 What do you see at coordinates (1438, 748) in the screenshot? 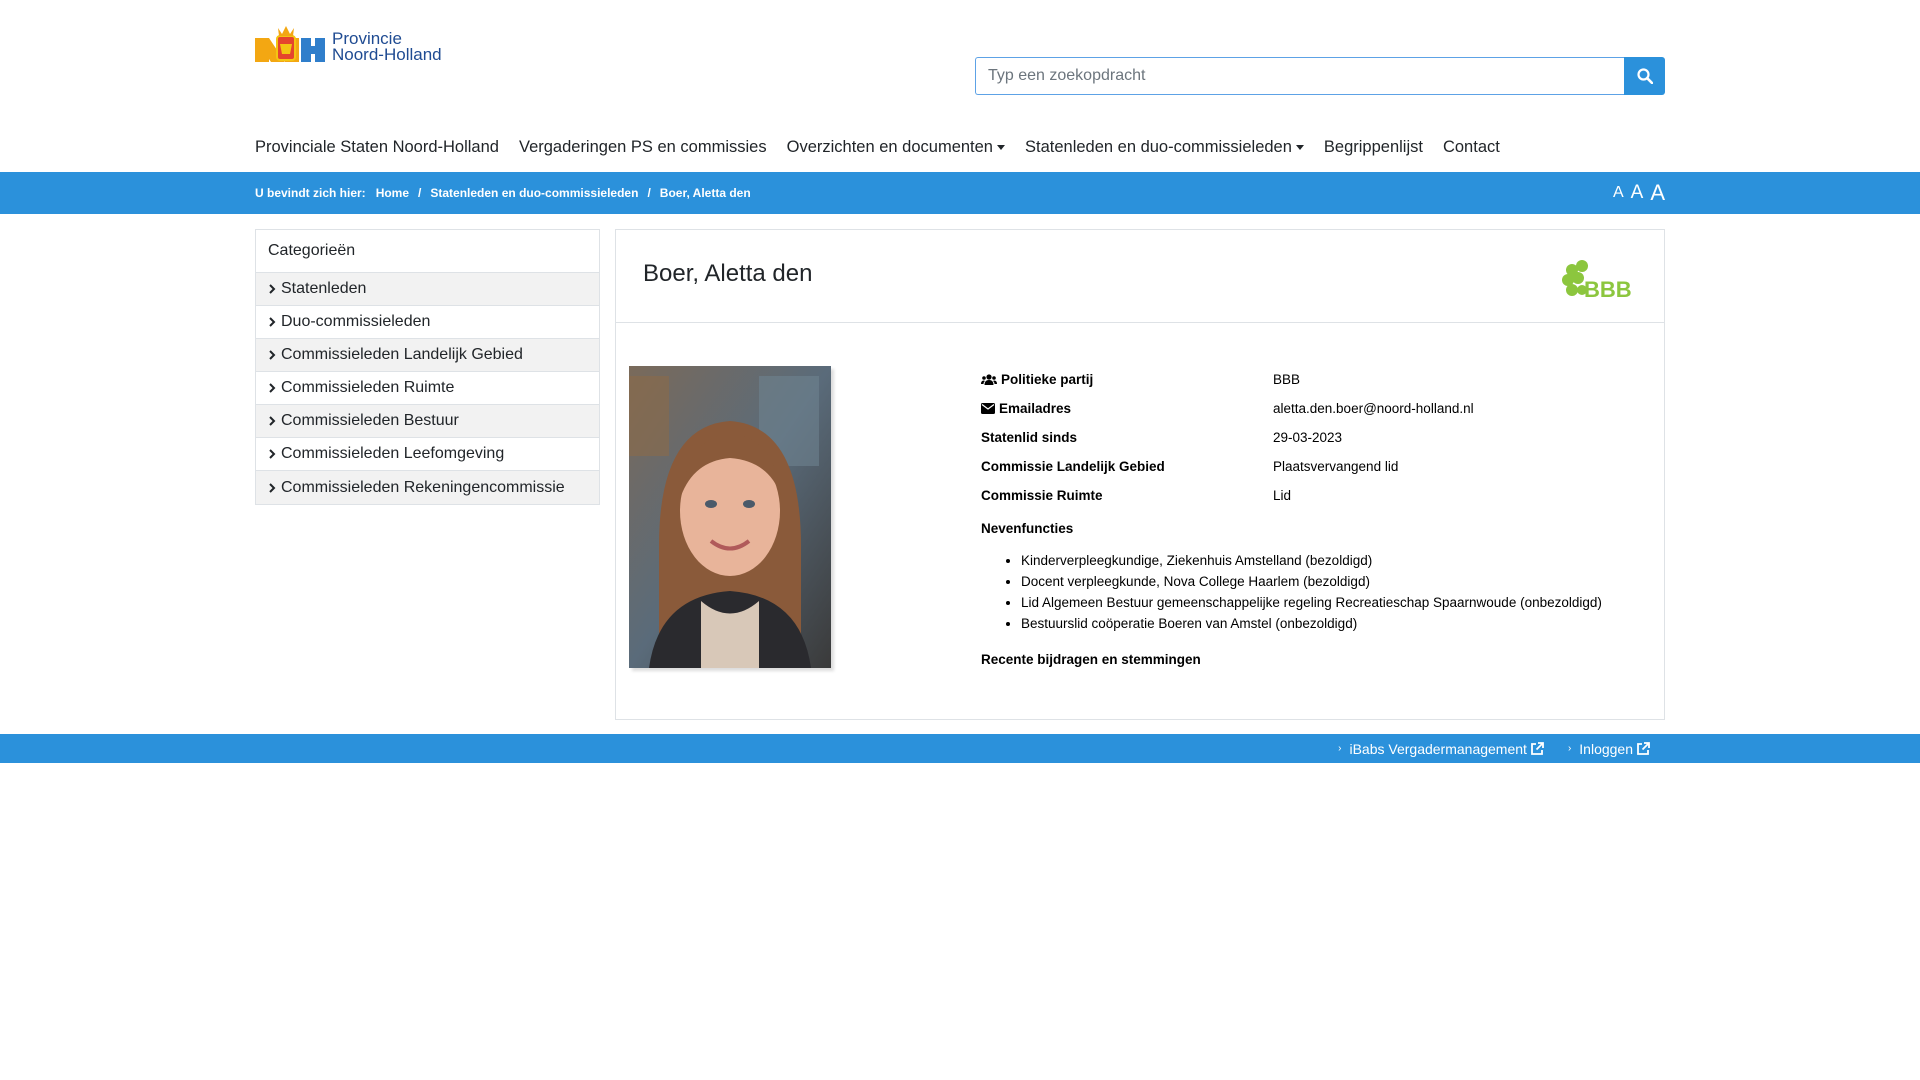
I see `footer-link-label: iBabs Vergadermanagement` at bounding box center [1438, 748].